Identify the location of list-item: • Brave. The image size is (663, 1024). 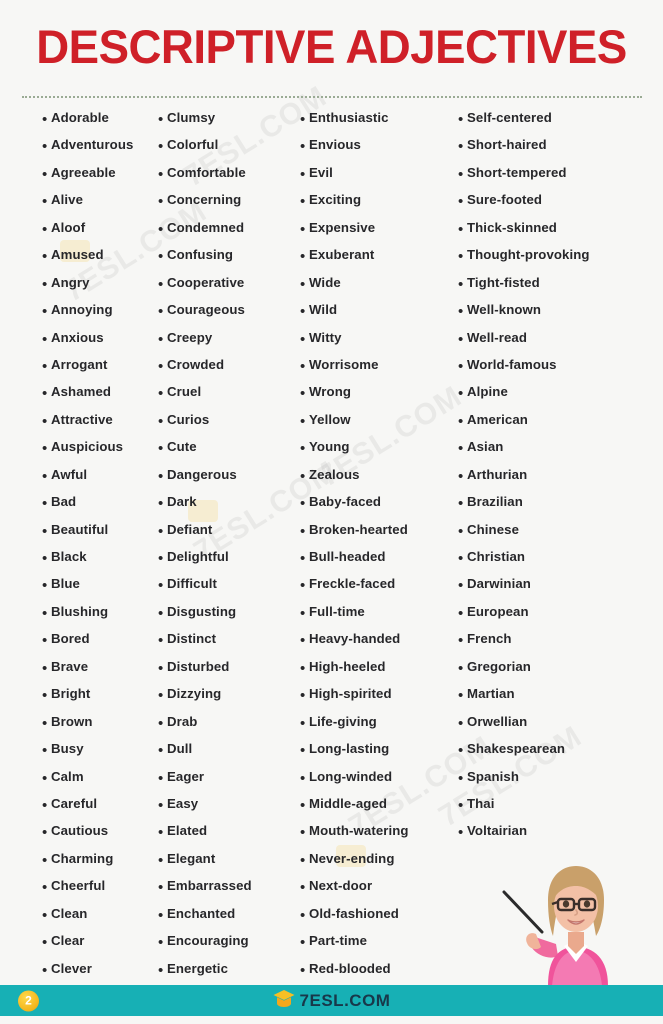
(96, 672).